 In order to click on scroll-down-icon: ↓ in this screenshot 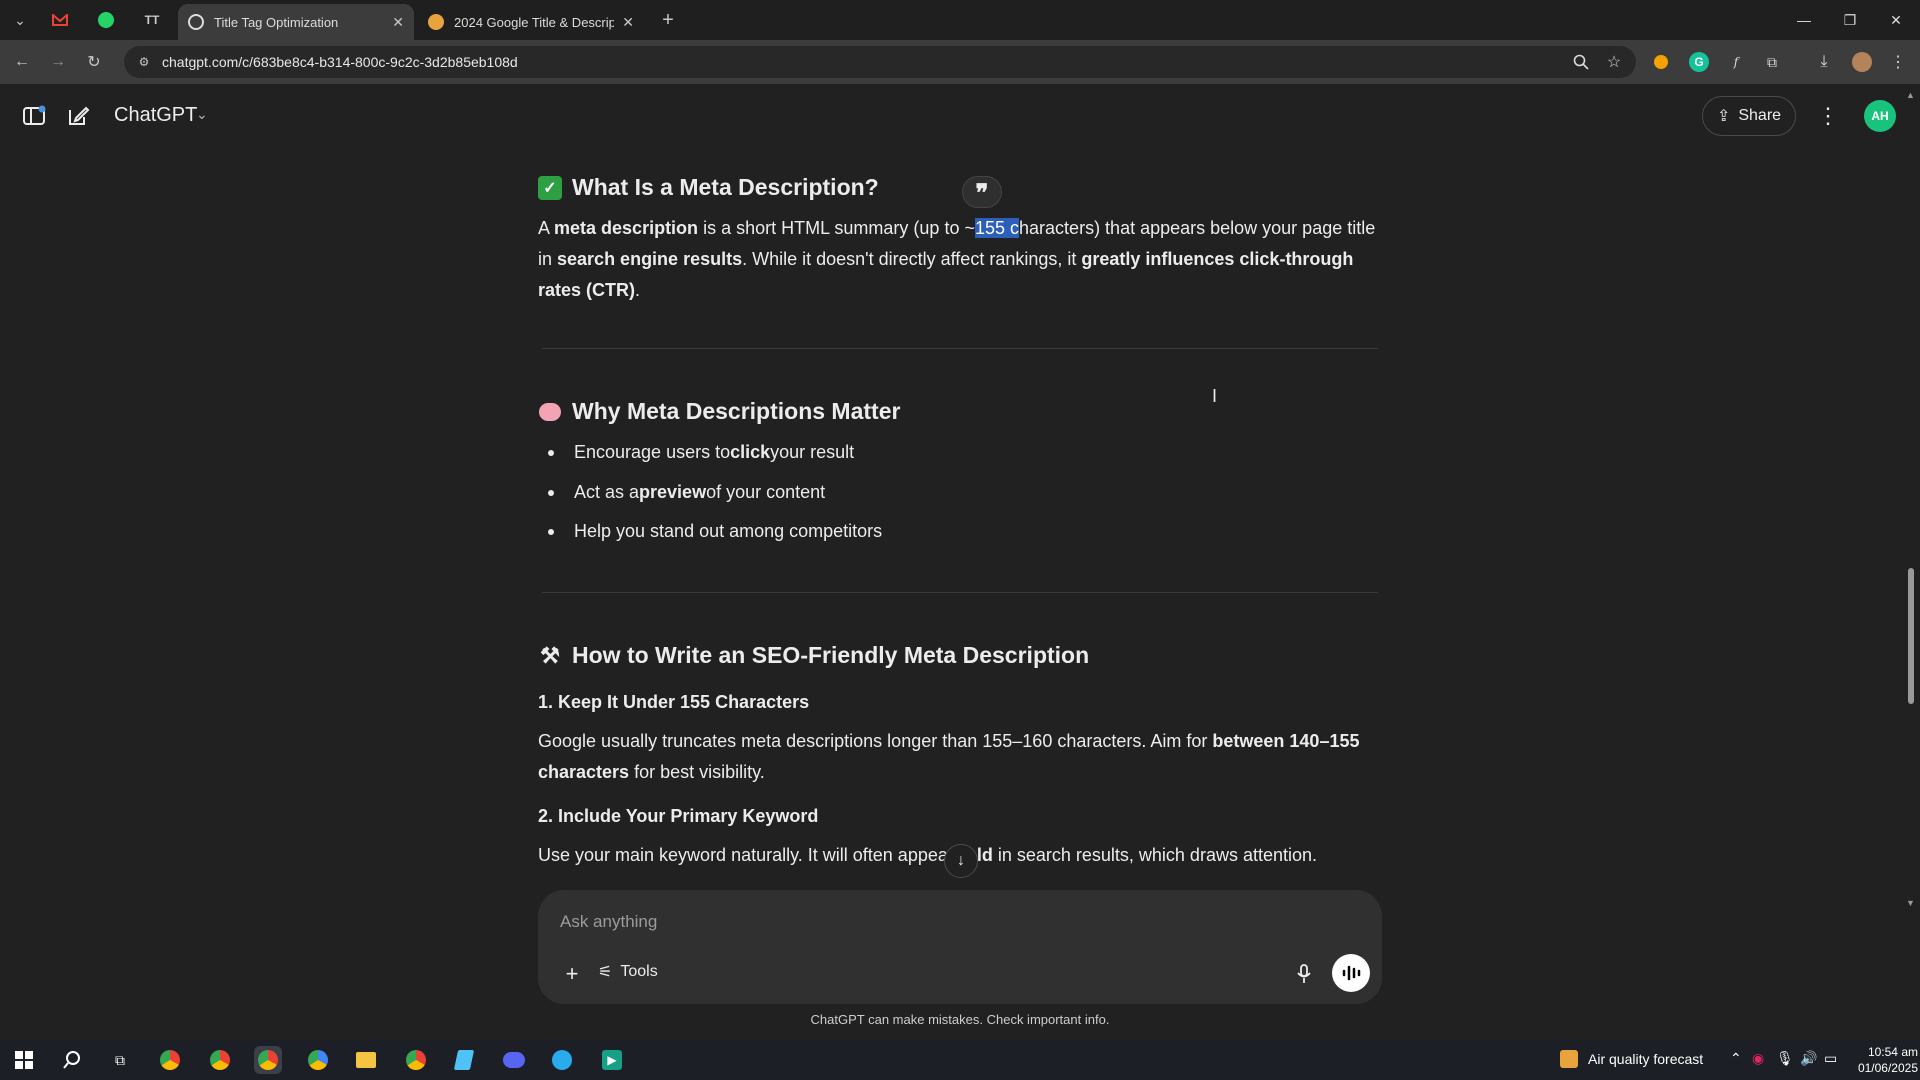, I will do `click(961, 861)`.